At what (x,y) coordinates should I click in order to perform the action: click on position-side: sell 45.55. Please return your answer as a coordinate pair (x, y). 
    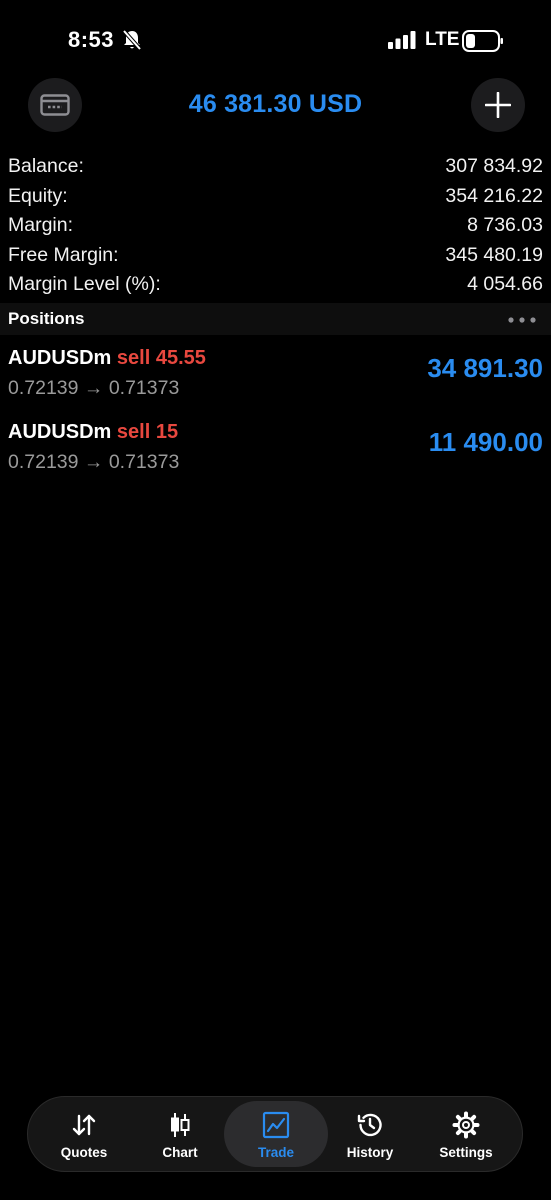
    Looking at the image, I should click on (161, 358).